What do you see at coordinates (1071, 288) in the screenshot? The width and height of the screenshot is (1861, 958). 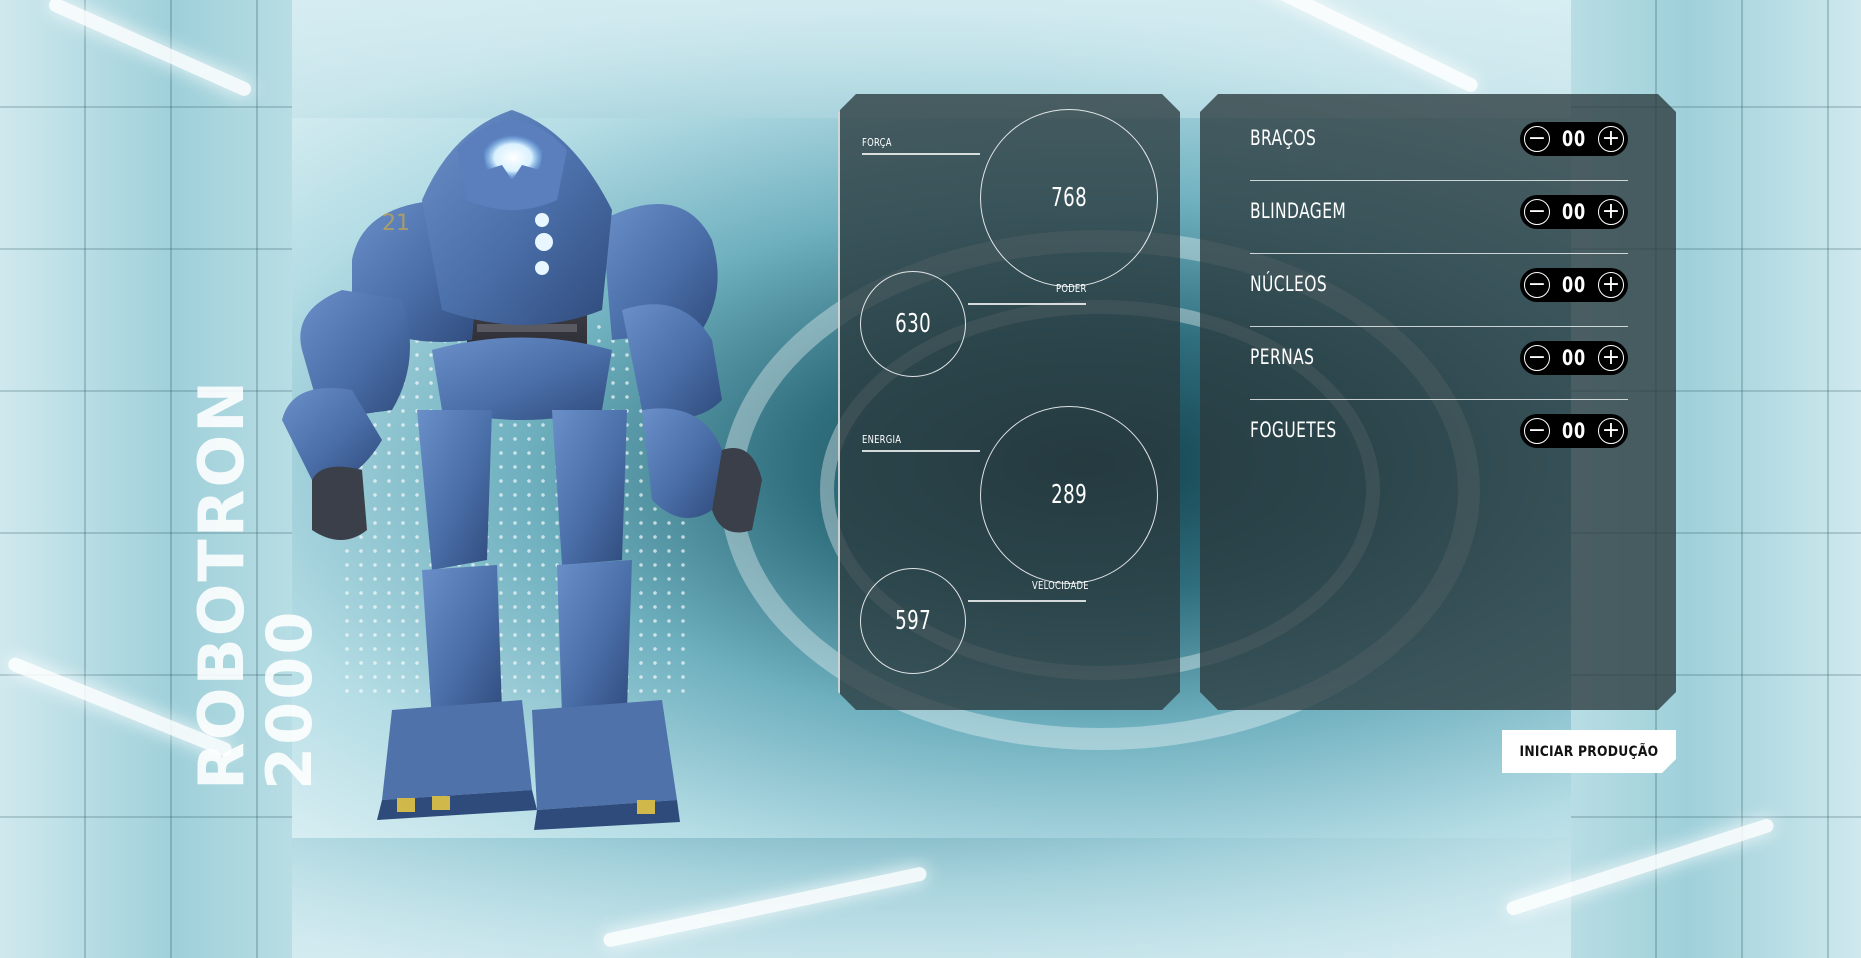 I see `stat-label-poder: PODER` at bounding box center [1071, 288].